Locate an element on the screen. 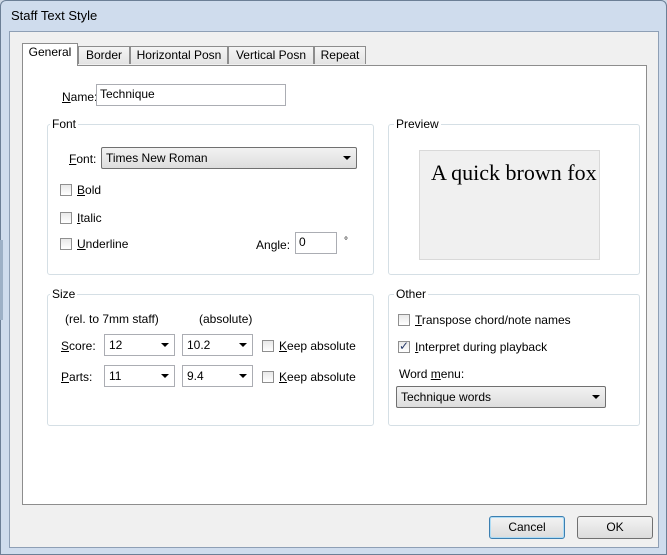 This screenshot has height=555, width=667. window-edge is located at coordinates (1, 280).